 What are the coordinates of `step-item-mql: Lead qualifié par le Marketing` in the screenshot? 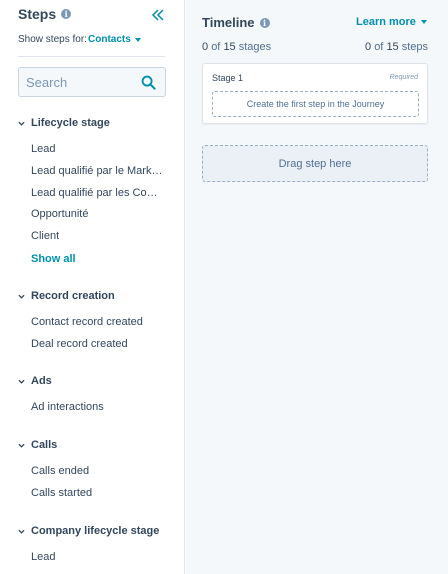 It's located at (98, 171).